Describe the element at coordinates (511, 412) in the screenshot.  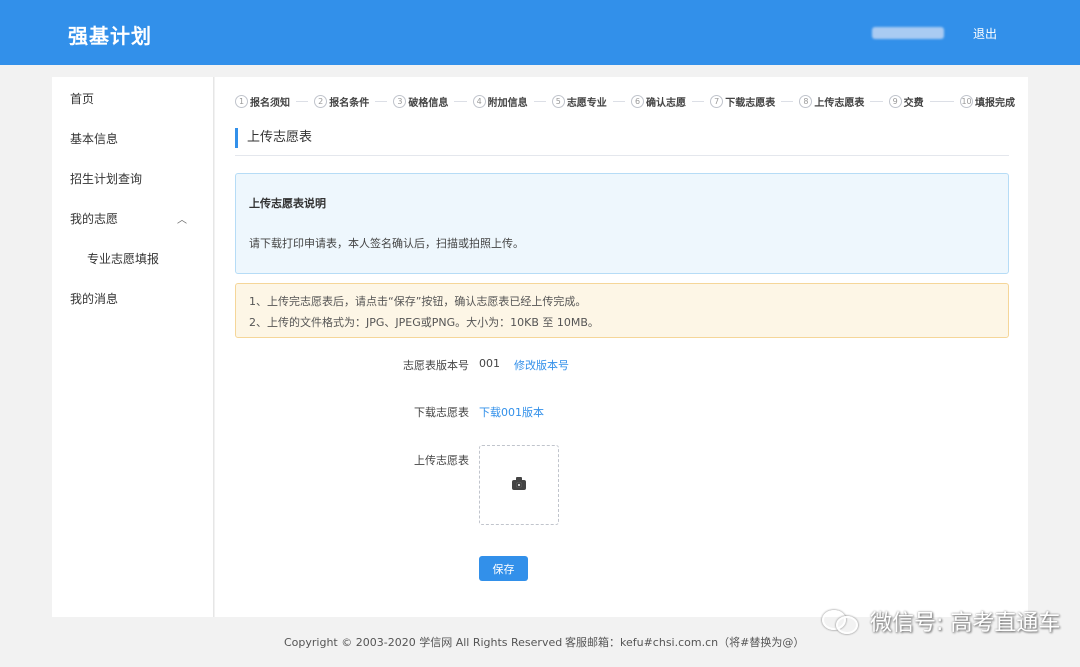
I see `download-link: 下载001版本` at that location.